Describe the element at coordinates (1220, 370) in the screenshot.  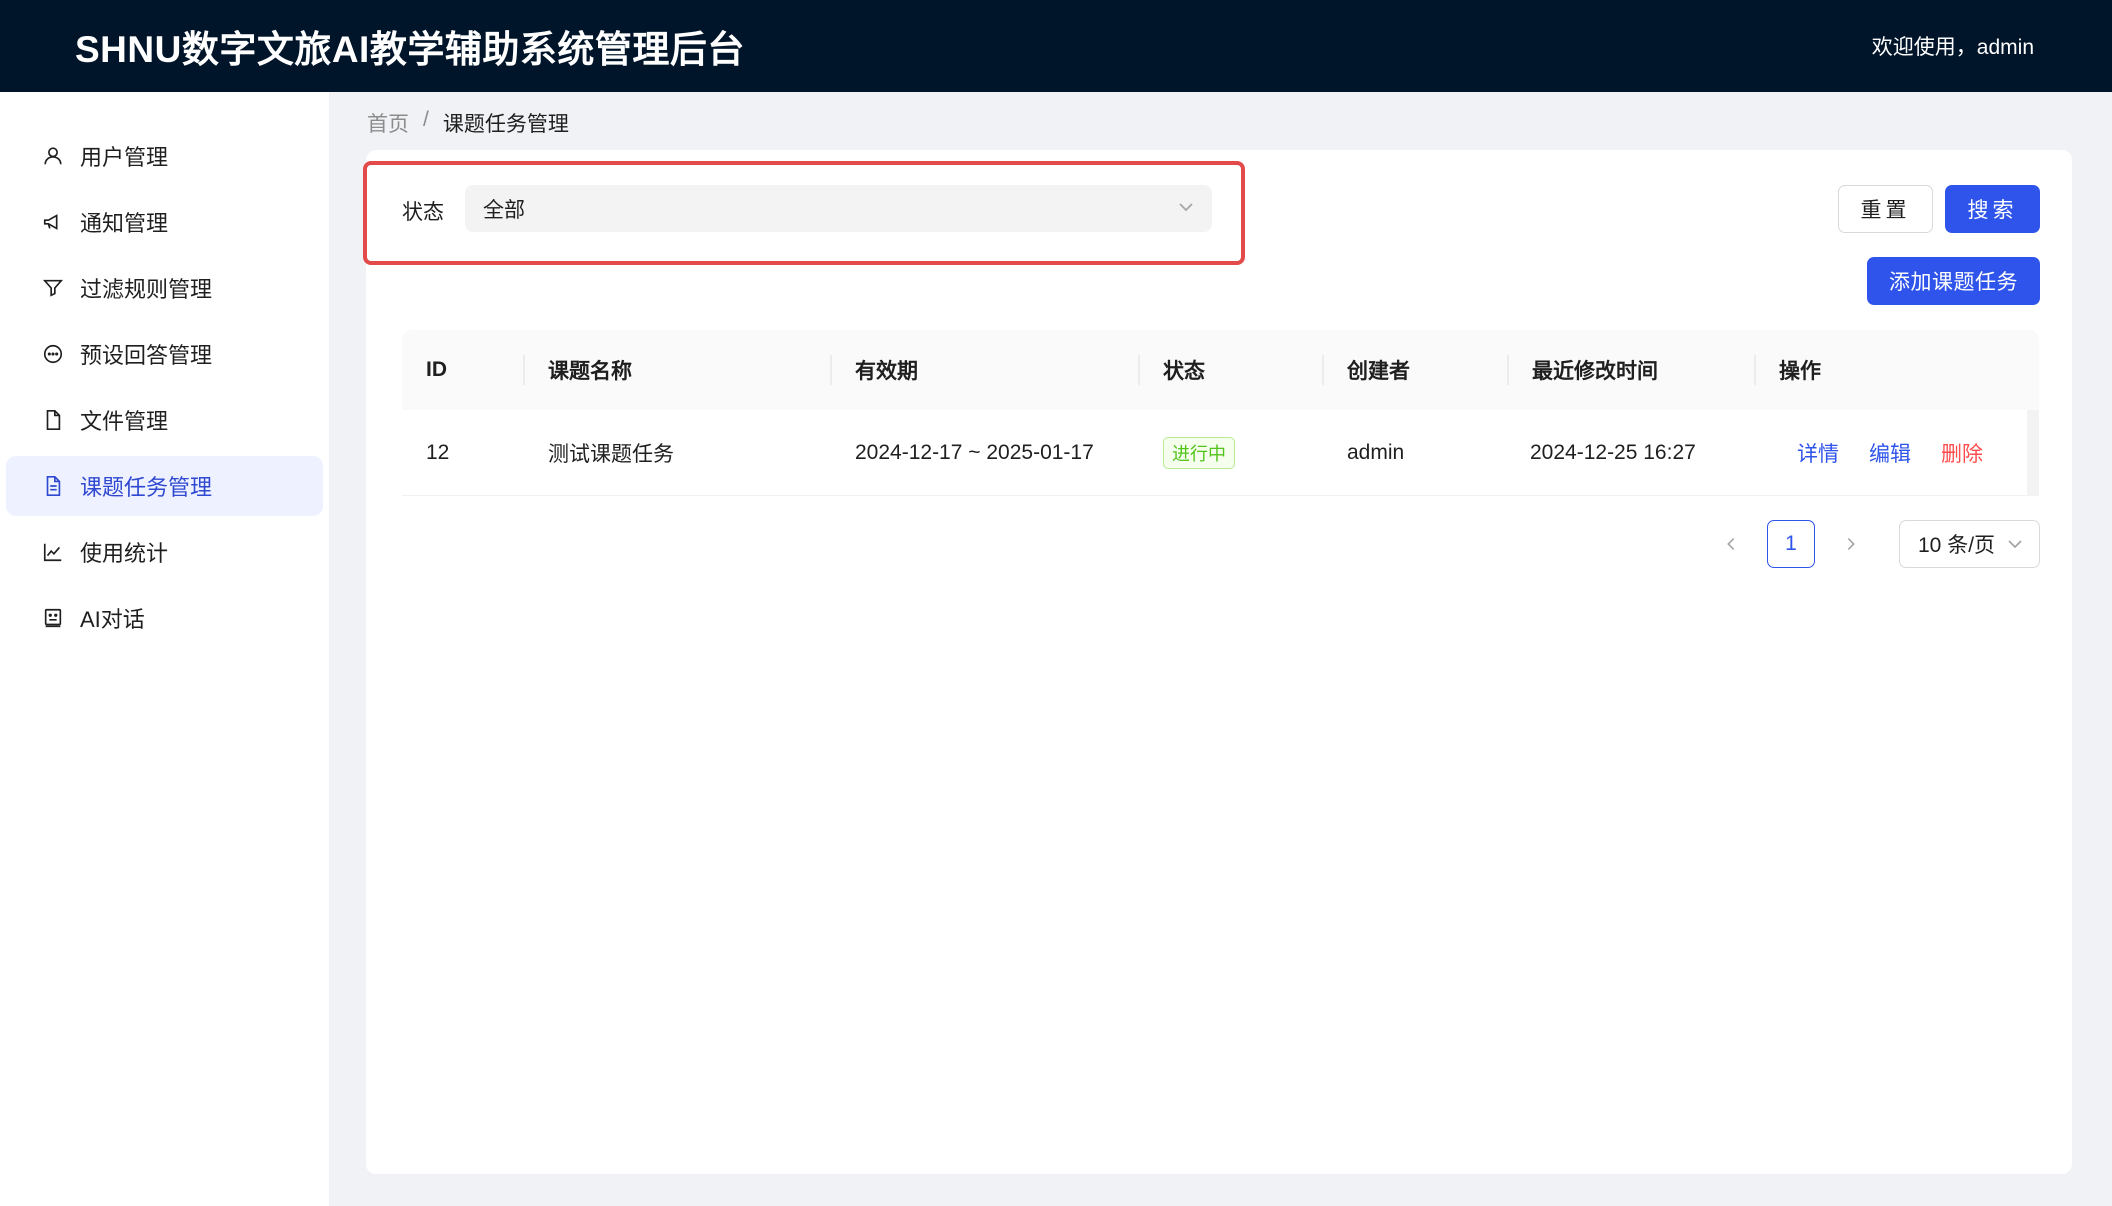
I see `table-header: ID 课题名称 有效期 状态 创建者 最近修改时间 操作` at that location.